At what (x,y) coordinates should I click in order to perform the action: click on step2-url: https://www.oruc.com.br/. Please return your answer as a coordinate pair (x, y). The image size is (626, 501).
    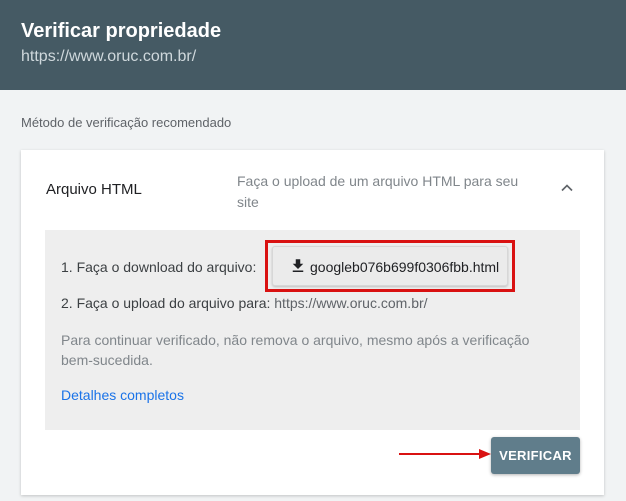
    Looking at the image, I should click on (351, 303).